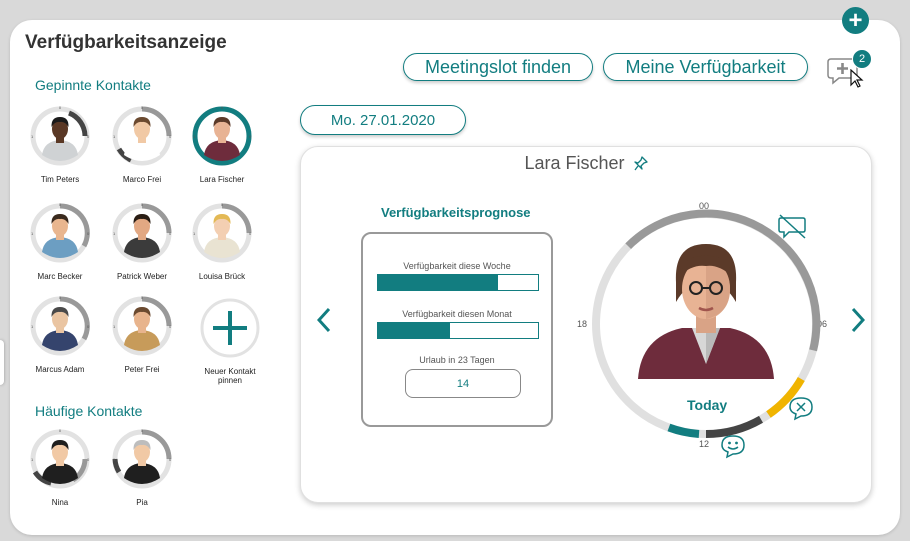 Image resolution: width=910 pixels, height=541 pixels. What do you see at coordinates (222, 276) in the screenshot?
I see `contact-name: Louisa Brück` at bounding box center [222, 276].